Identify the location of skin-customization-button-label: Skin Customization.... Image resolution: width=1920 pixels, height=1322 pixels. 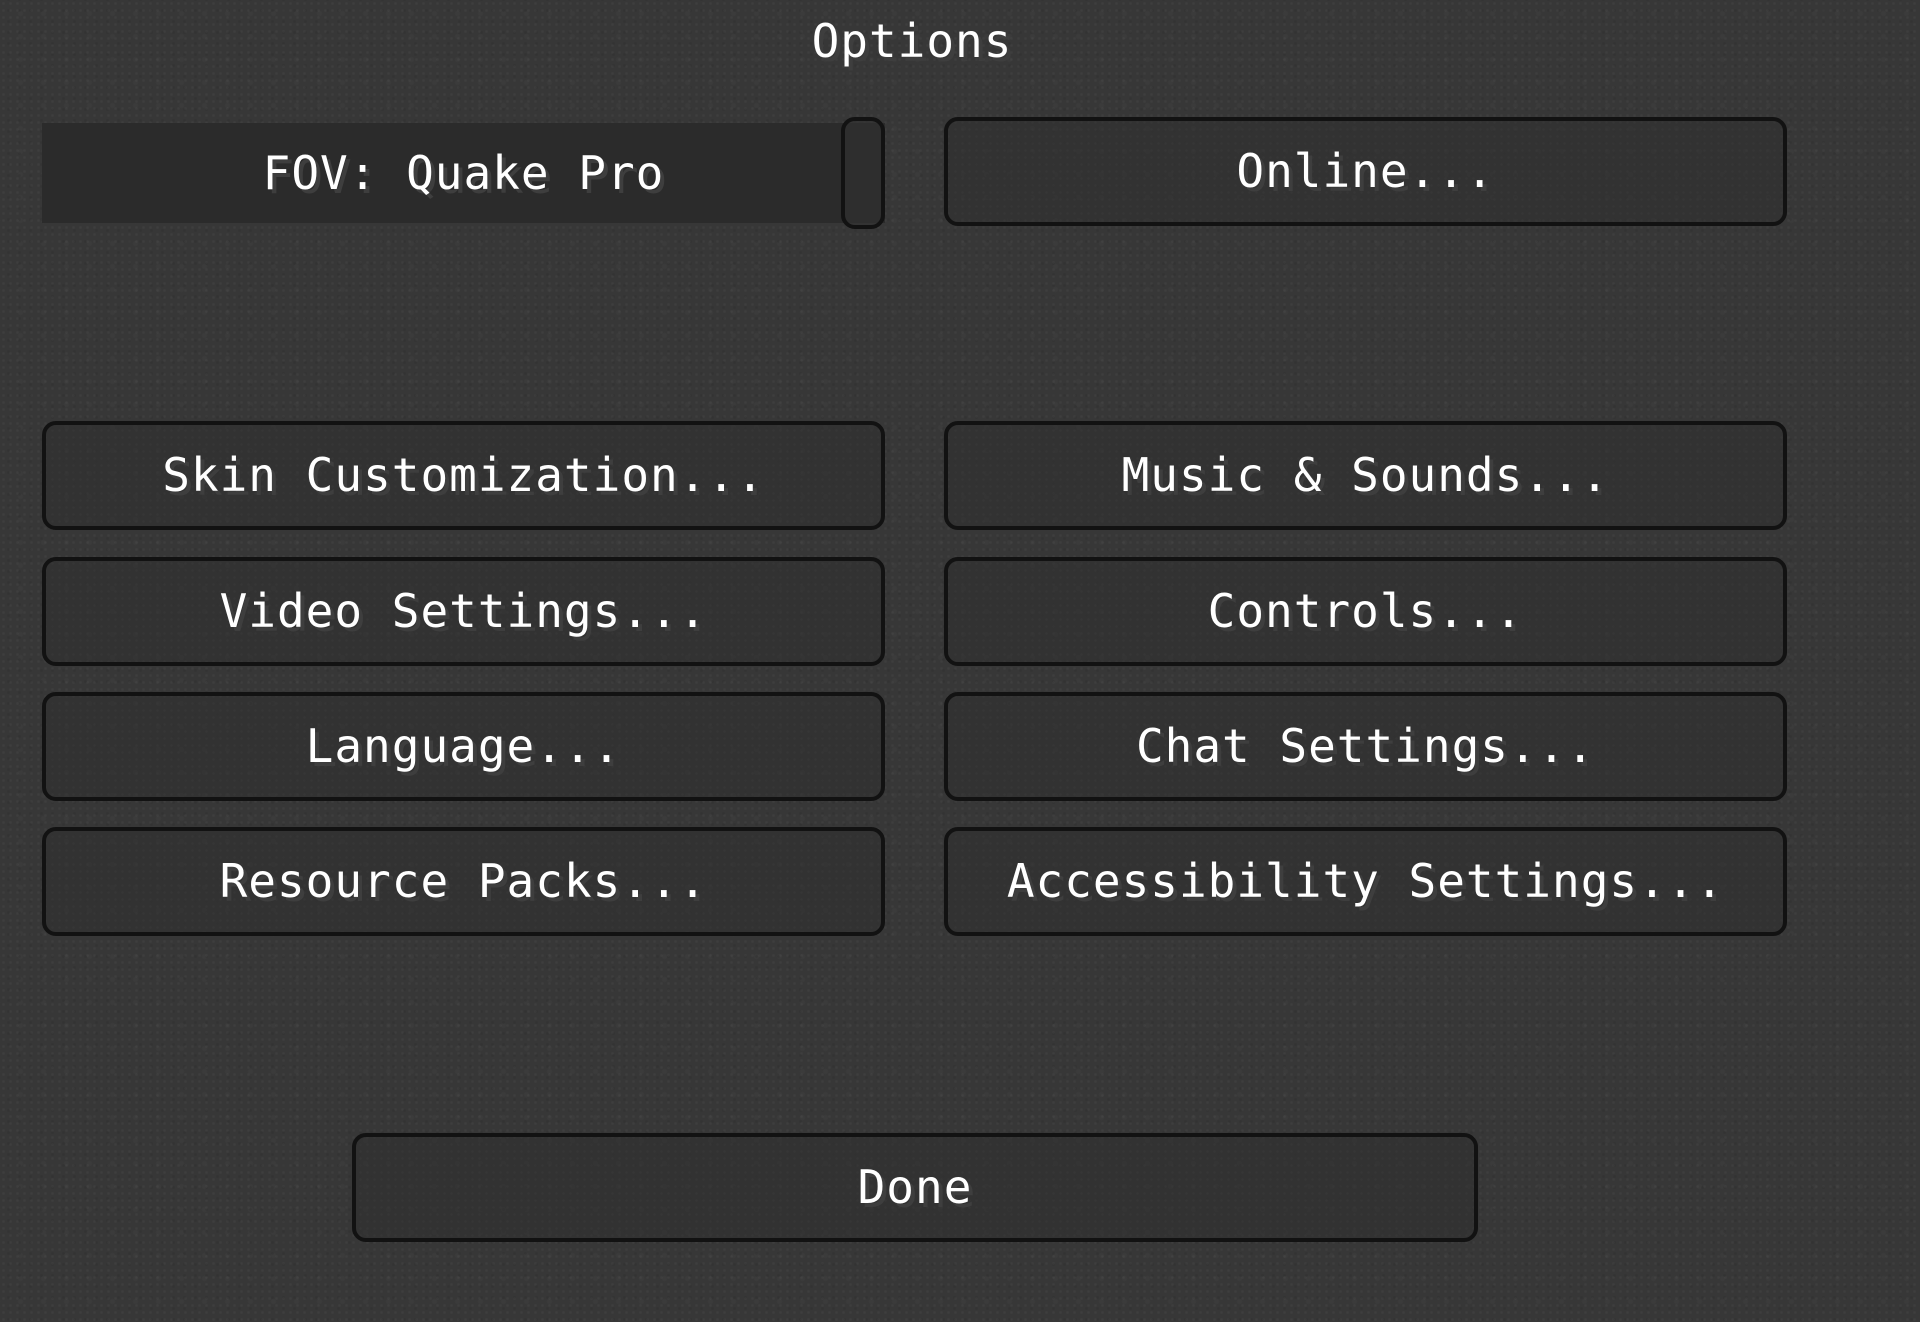
(463, 475).